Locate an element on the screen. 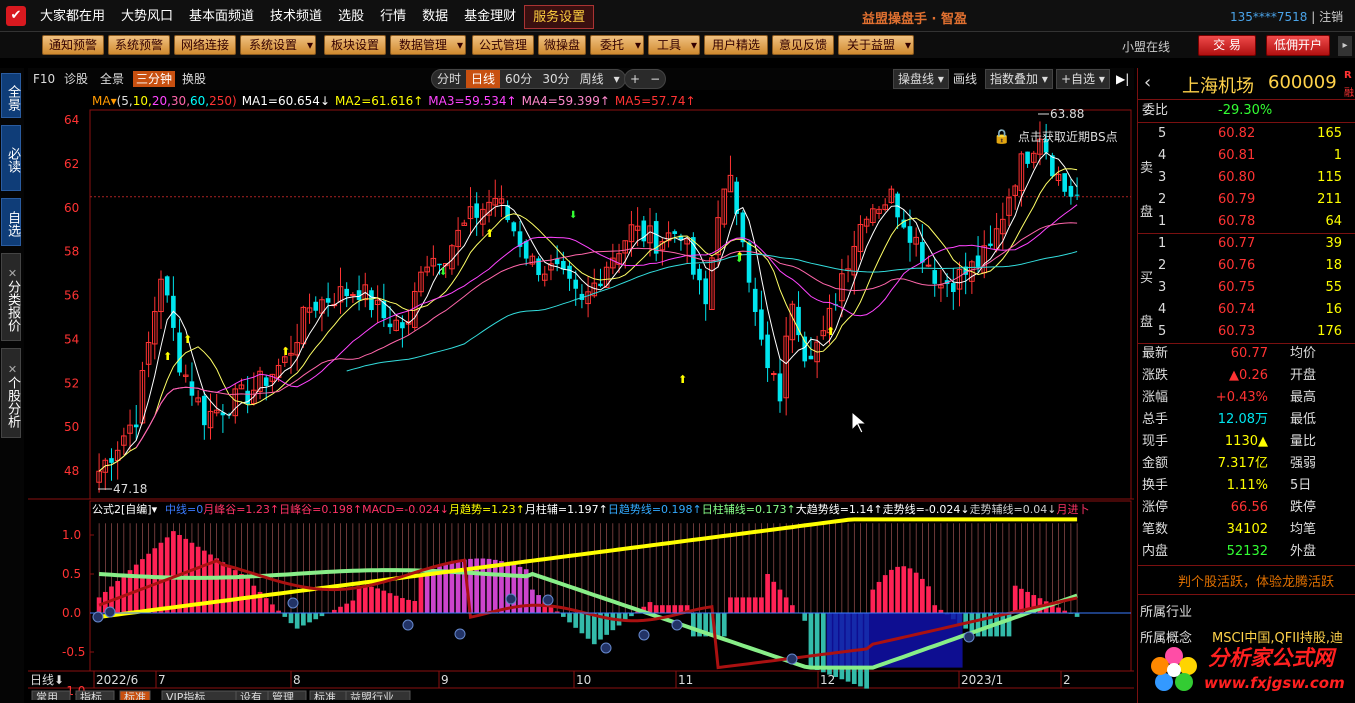 The height and width of the screenshot is (703, 1355). price-tick: 58 is located at coordinates (71, 252).